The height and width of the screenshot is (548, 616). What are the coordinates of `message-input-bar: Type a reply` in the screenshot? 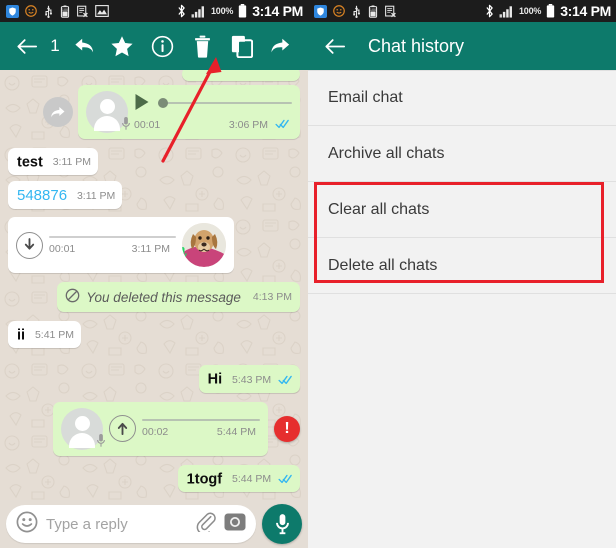 It's located at (154, 524).